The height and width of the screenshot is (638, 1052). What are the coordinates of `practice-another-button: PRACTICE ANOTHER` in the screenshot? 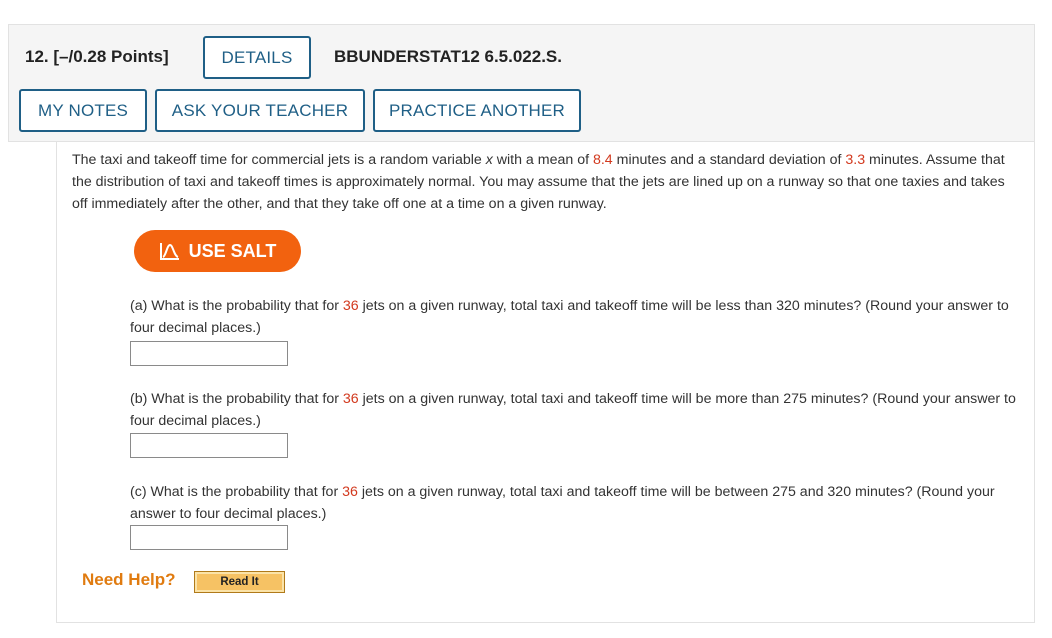 It's located at (477, 110).